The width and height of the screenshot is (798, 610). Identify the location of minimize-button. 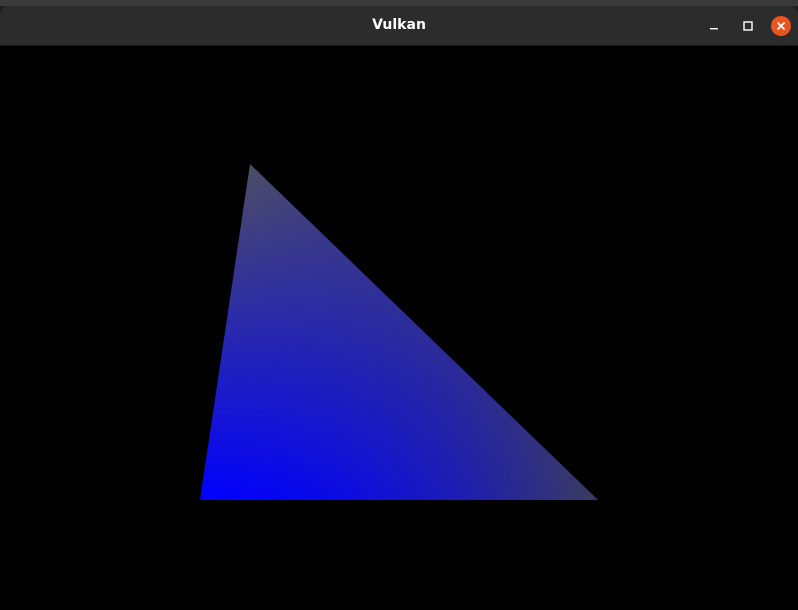
(714, 26).